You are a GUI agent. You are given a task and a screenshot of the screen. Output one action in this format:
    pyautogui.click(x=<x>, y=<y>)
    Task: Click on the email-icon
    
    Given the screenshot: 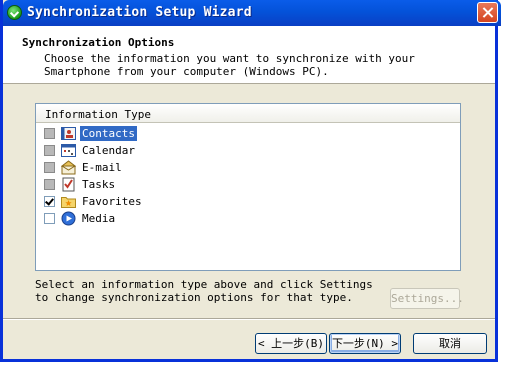 What is the action you would take?
    pyautogui.click(x=68, y=167)
    